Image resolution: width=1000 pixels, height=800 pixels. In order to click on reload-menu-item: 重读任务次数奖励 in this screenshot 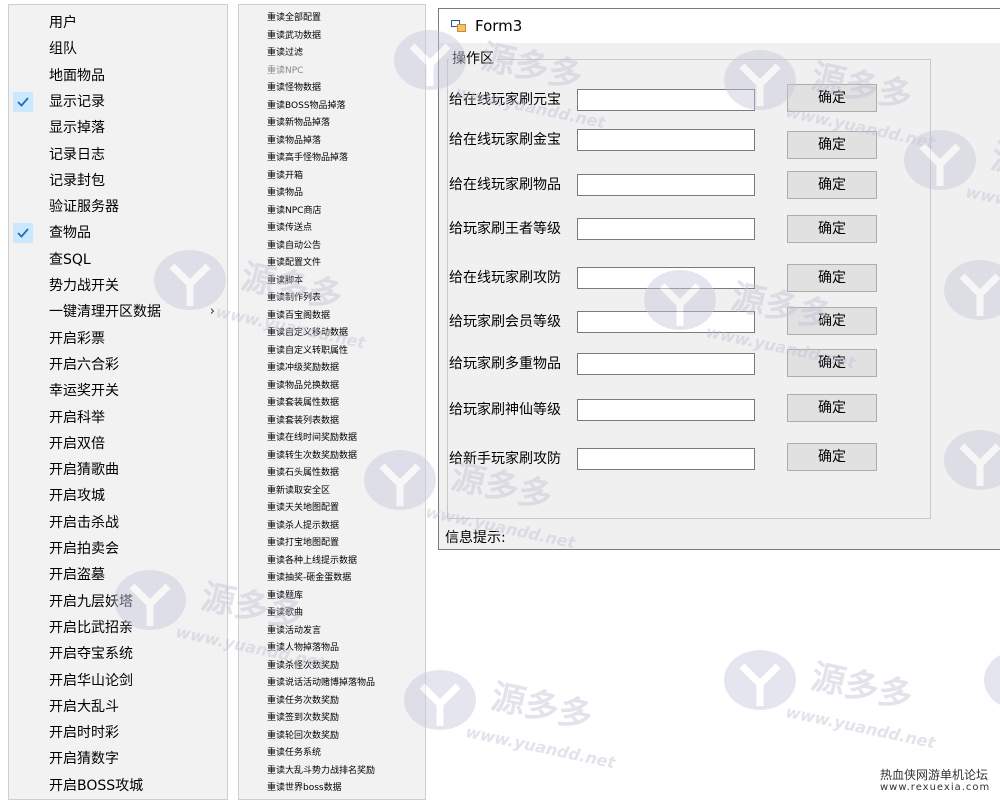, I will do `click(303, 702)`.